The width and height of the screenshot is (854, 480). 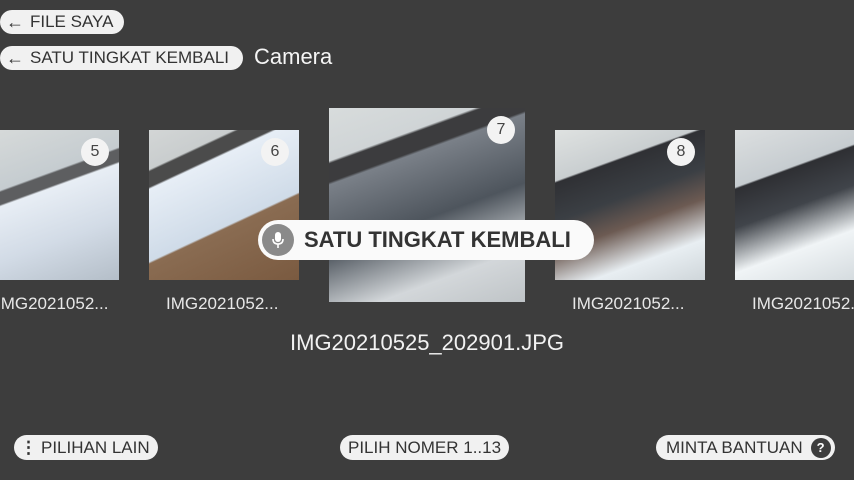 I want to click on thumbnail-9: 9, so click(x=794, y=205).